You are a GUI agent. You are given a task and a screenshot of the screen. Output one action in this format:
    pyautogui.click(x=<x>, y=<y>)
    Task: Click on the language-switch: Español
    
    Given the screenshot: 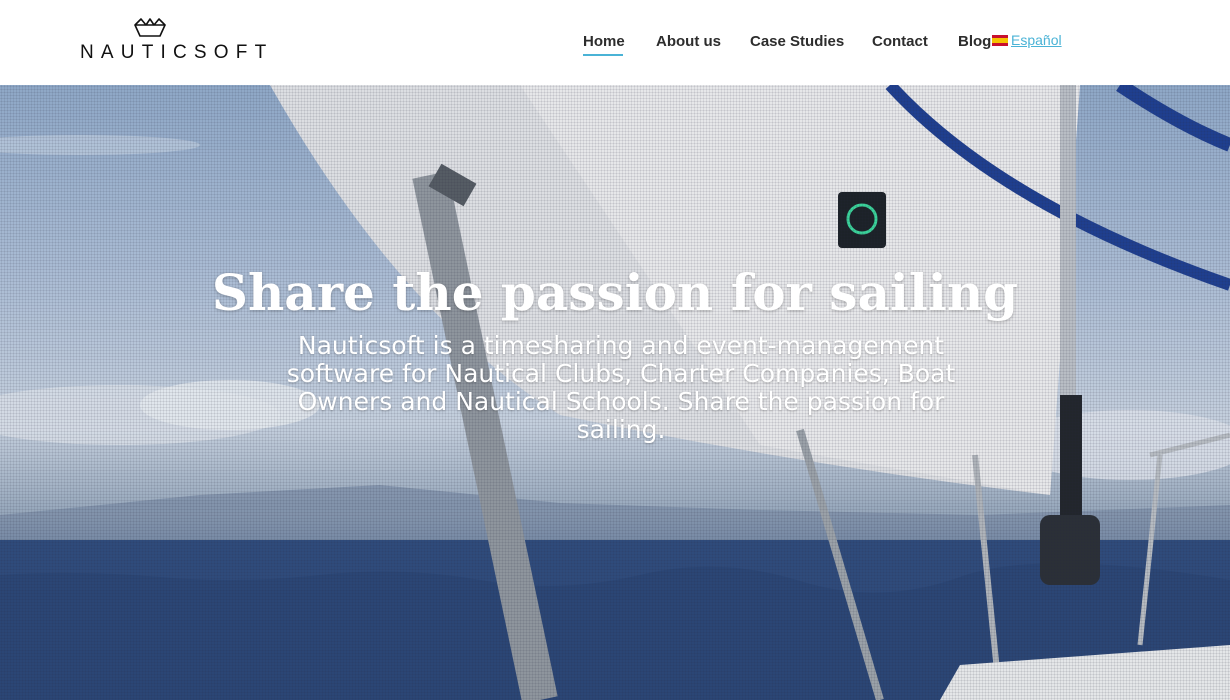 What is the action you would take?
    pyautogui.click(x=1027, y=40)
    